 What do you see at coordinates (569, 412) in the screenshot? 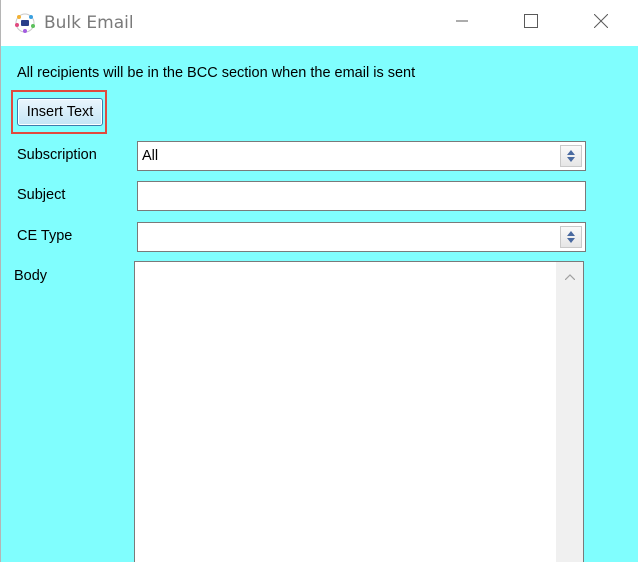
I see `body-scrollbar` at bounding box center [569, 412].